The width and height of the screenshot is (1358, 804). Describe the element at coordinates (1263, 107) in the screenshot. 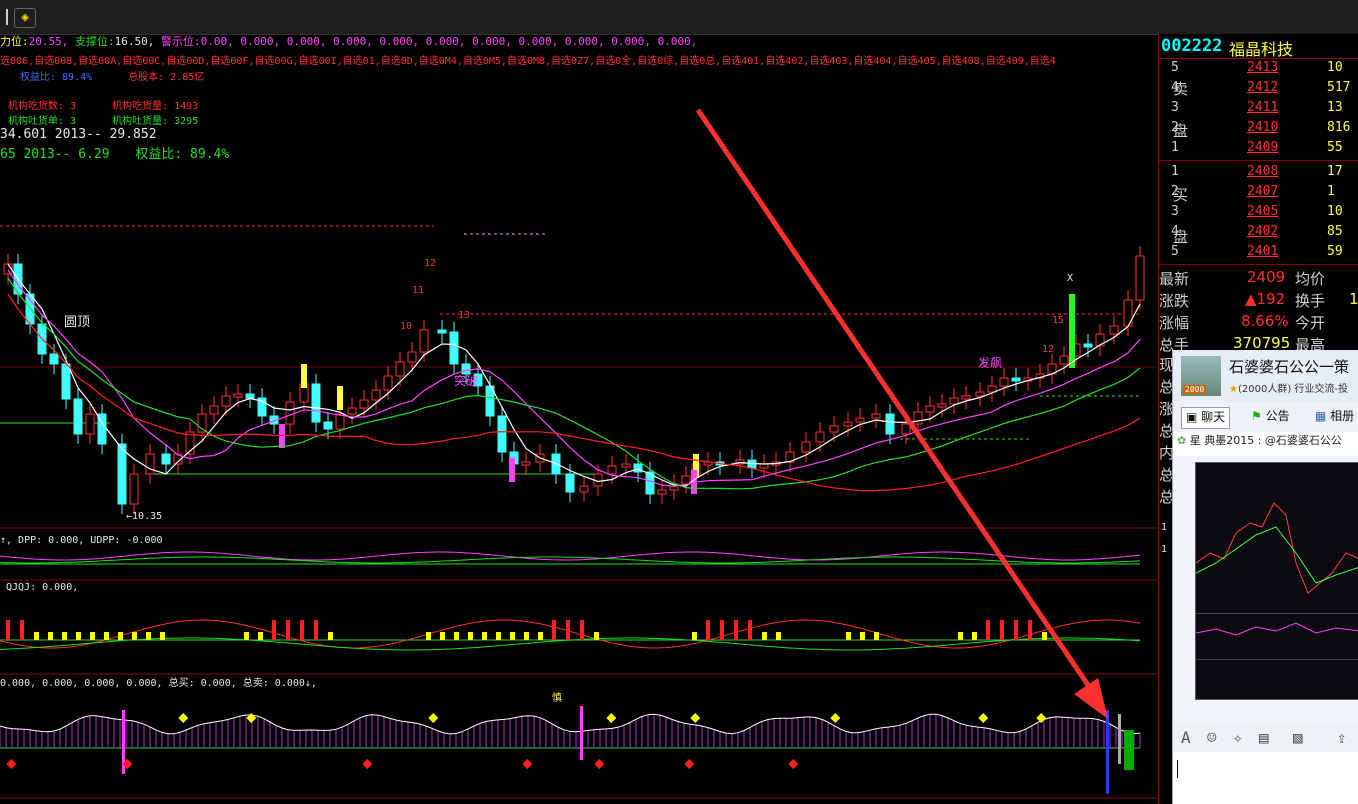

I see `price: 2411` at that location.